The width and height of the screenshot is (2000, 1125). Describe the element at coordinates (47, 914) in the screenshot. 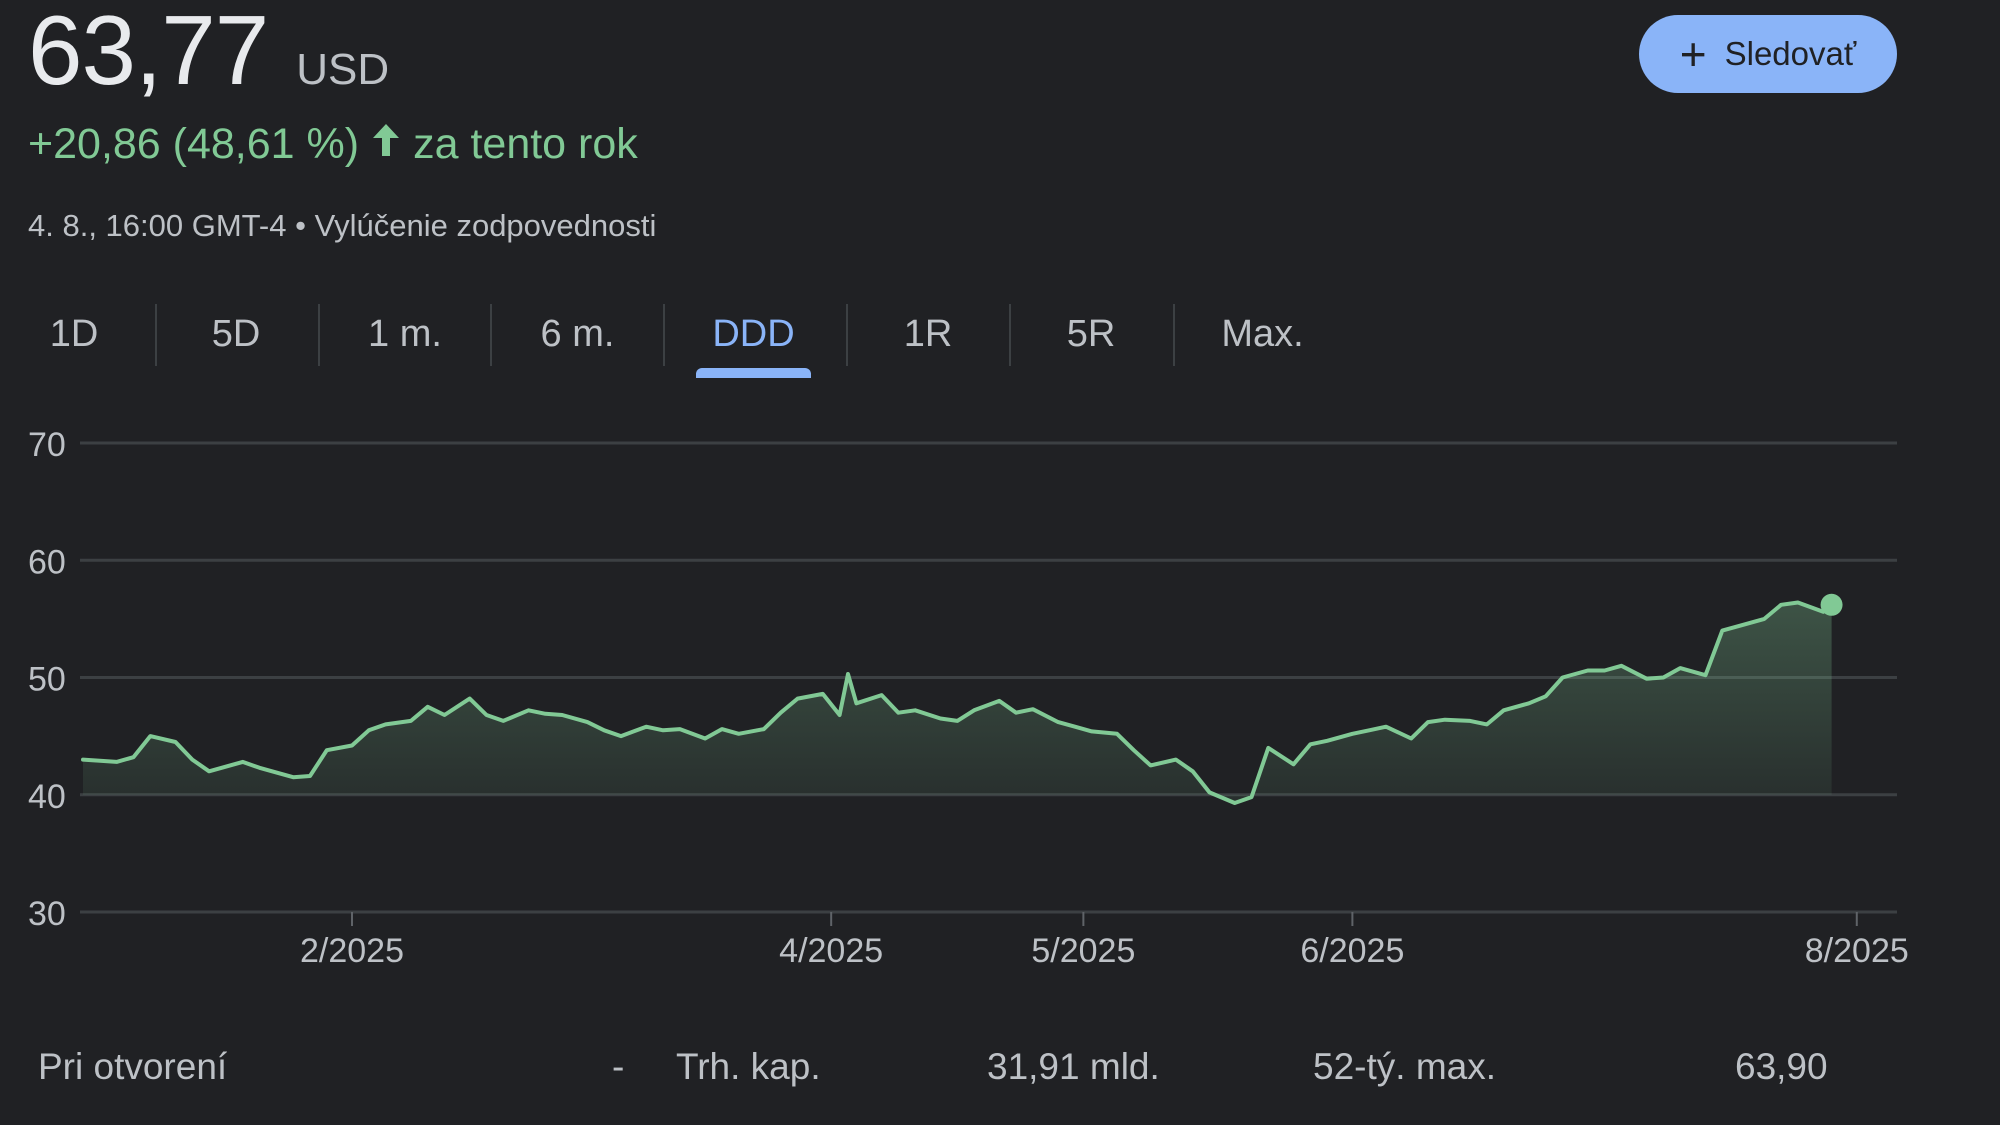

I see `y-tick-label: 30` at that location.